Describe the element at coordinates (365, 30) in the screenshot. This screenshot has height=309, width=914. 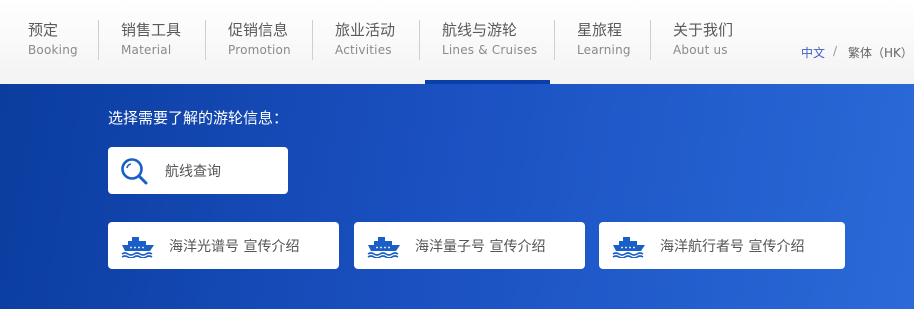
I see `nav-item-cn: 旅业活动` at that location.